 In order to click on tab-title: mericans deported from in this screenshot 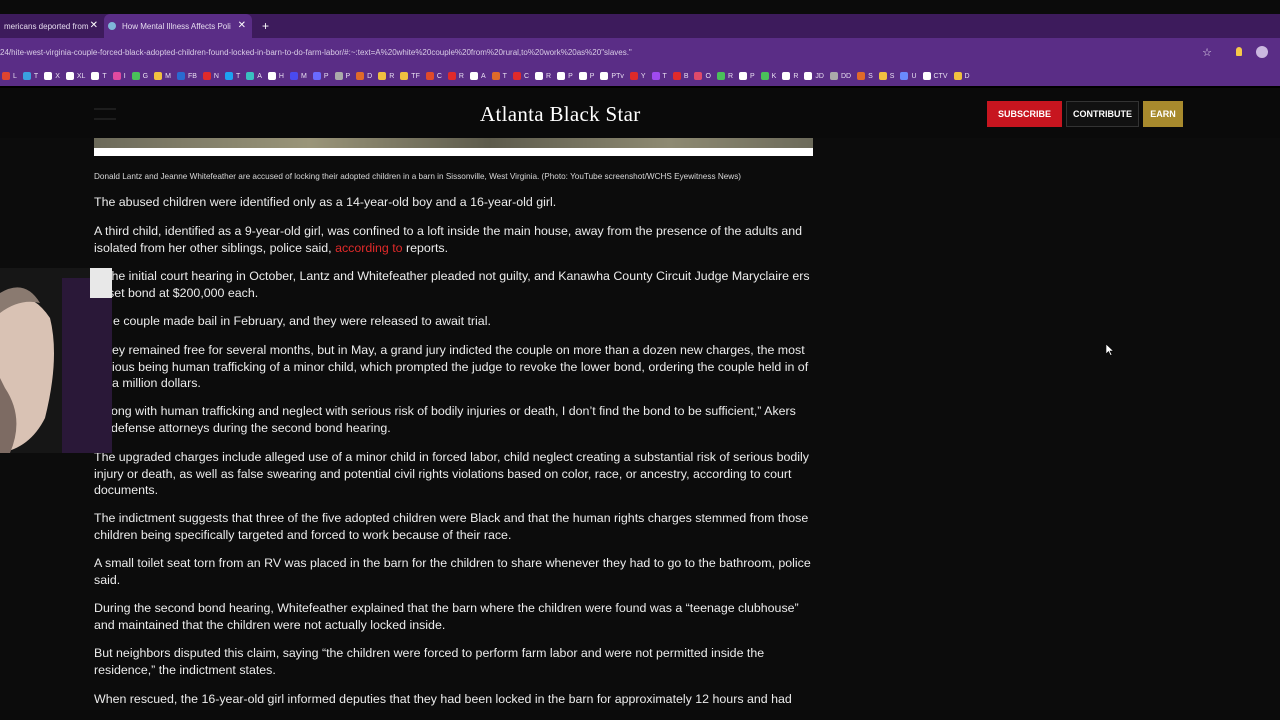, I will do `click(46, 26)`.